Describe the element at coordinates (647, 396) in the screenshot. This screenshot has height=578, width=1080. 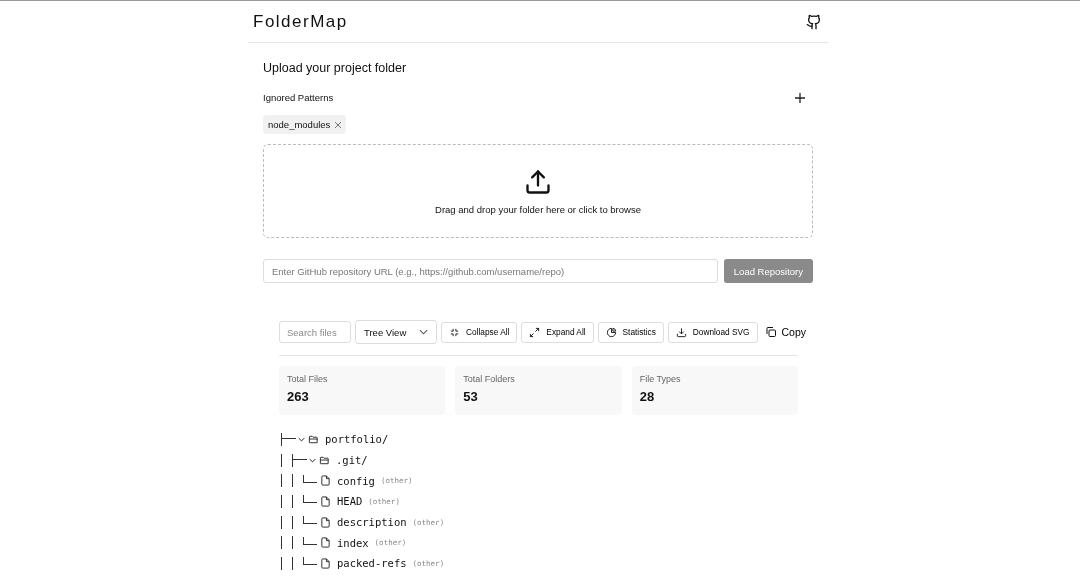
I see `stat-value: 28` at that location.